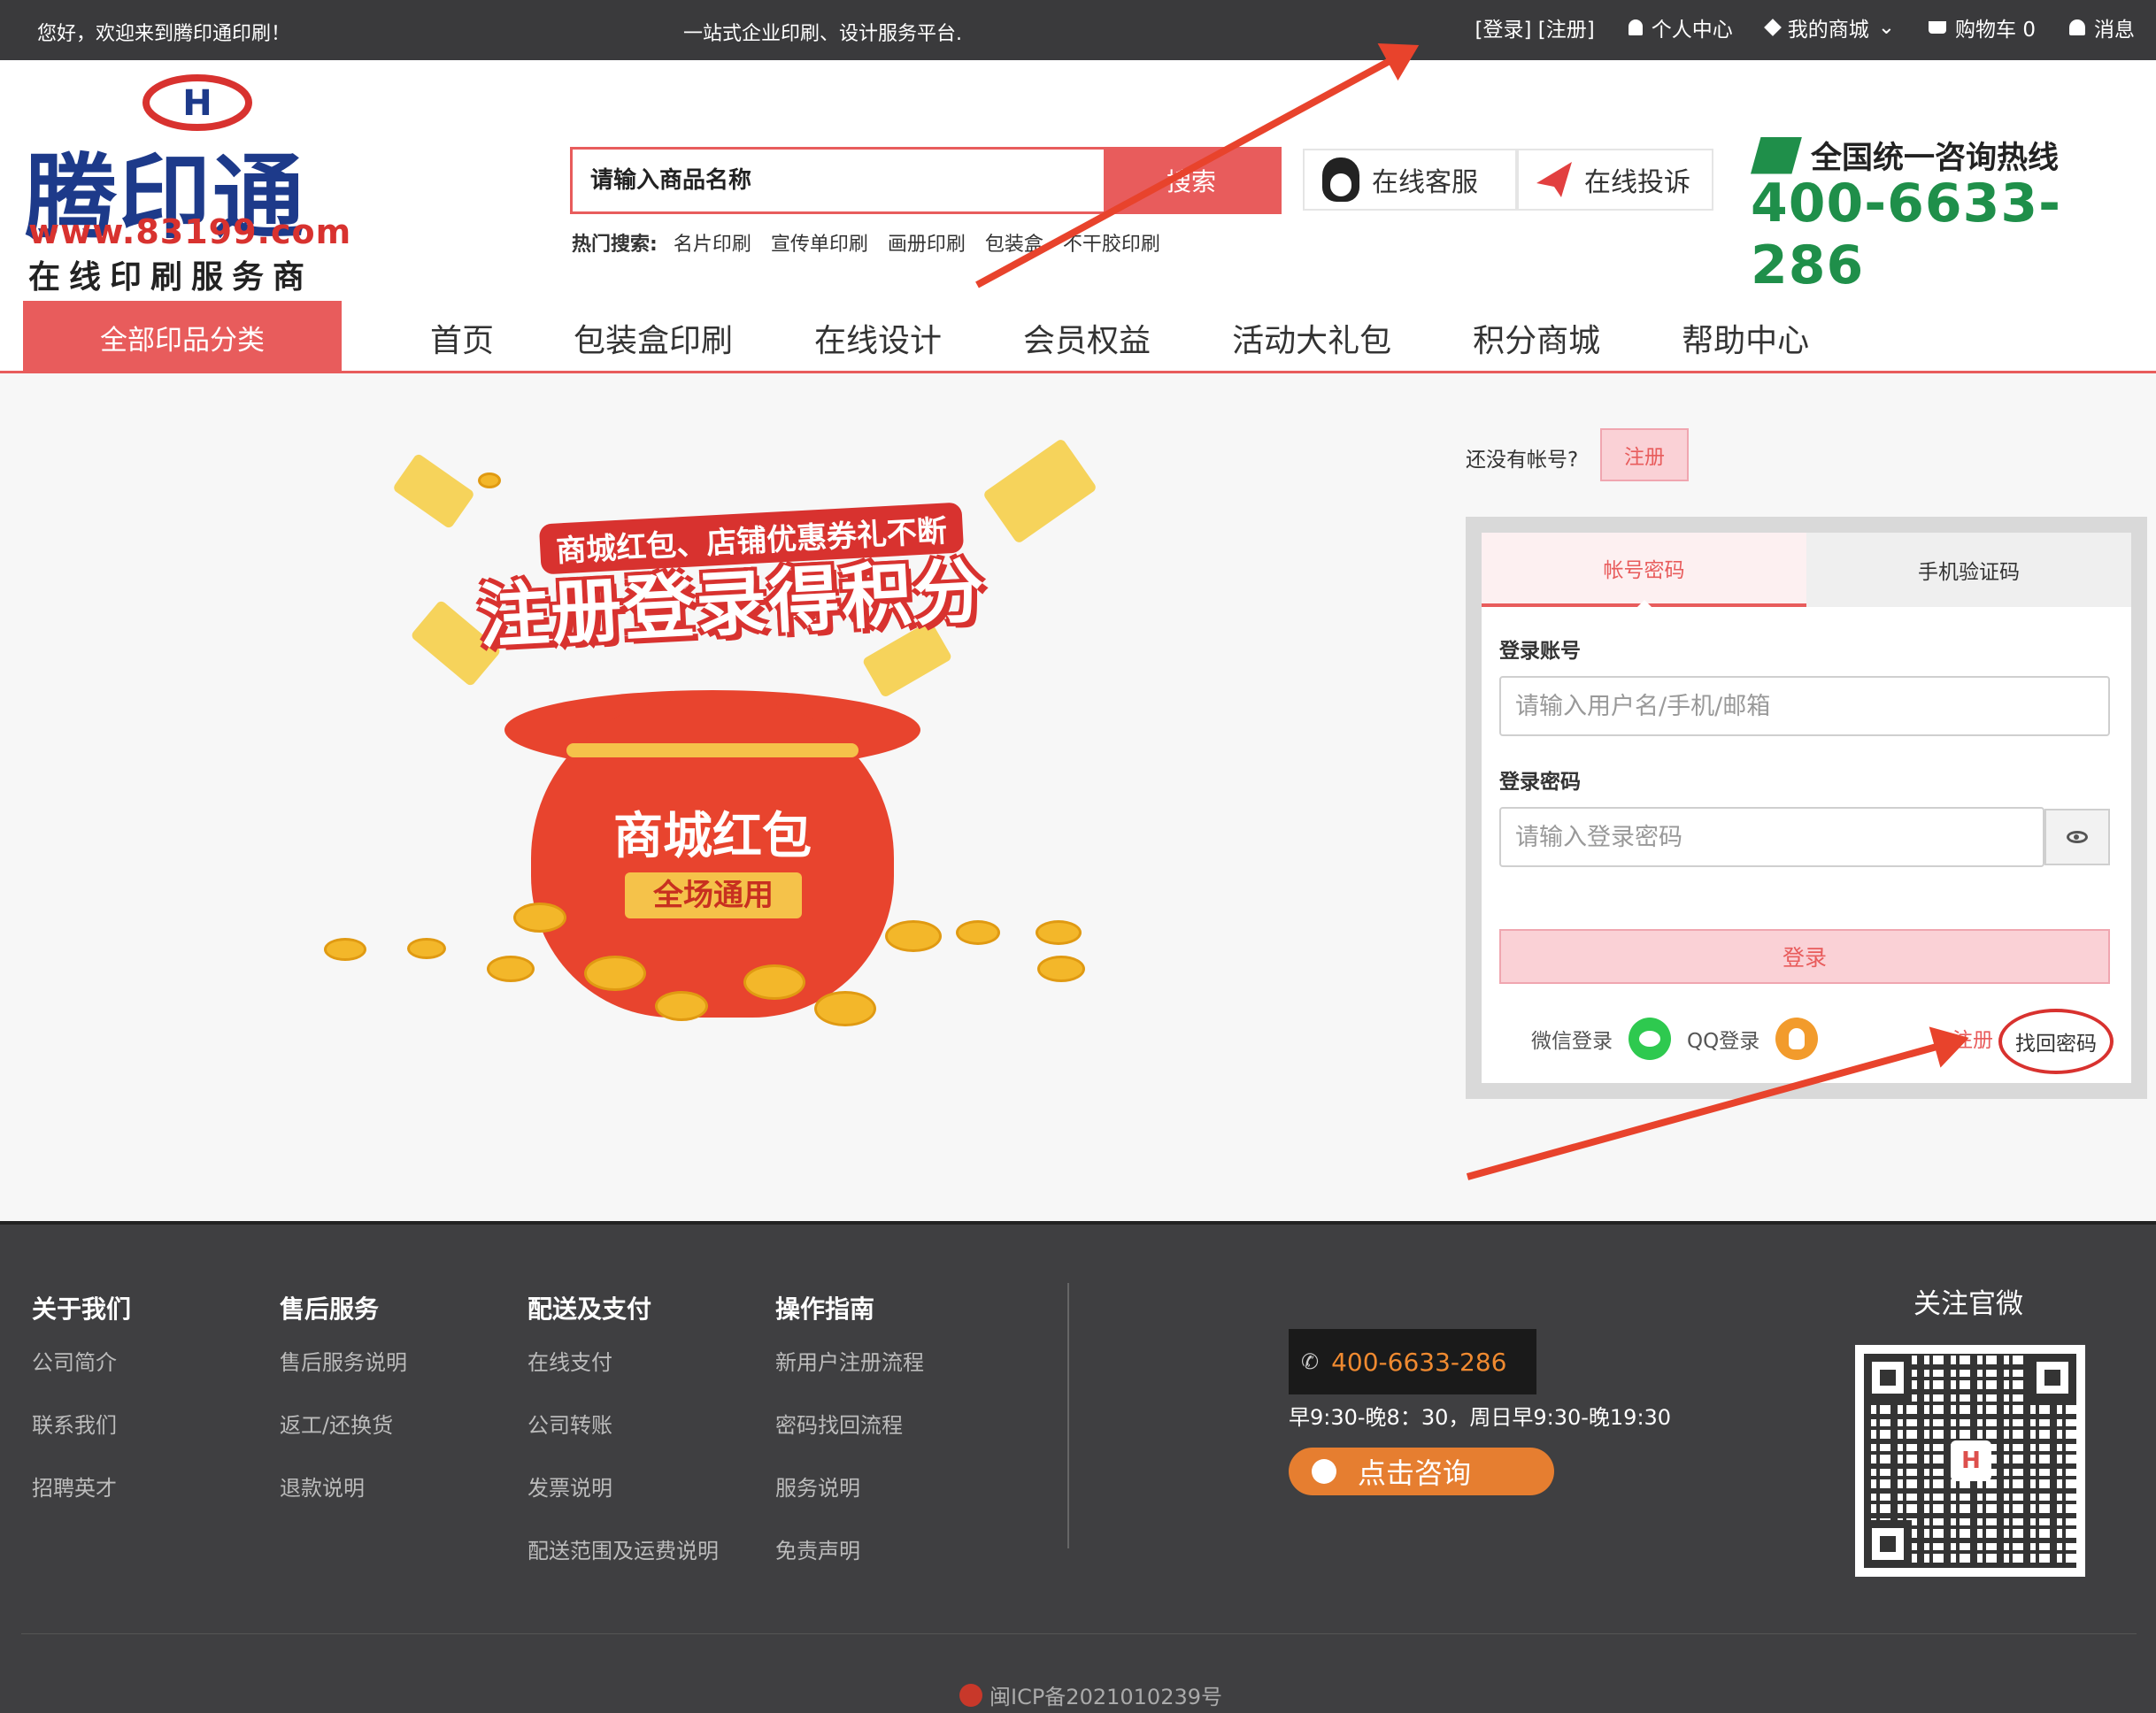 The image size is (2156, 1713). I want to click on nav-item-help: 帮助中心, so click(1746, 338).